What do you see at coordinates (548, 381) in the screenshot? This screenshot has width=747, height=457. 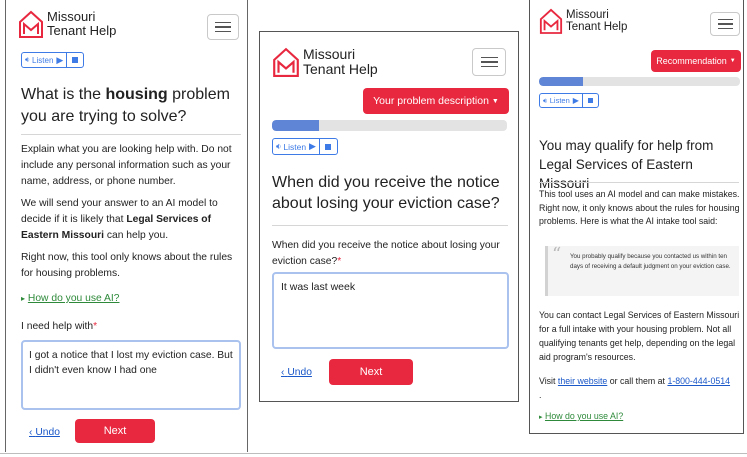 I see `visit-text: Visit` at bounding box center [548, 381].